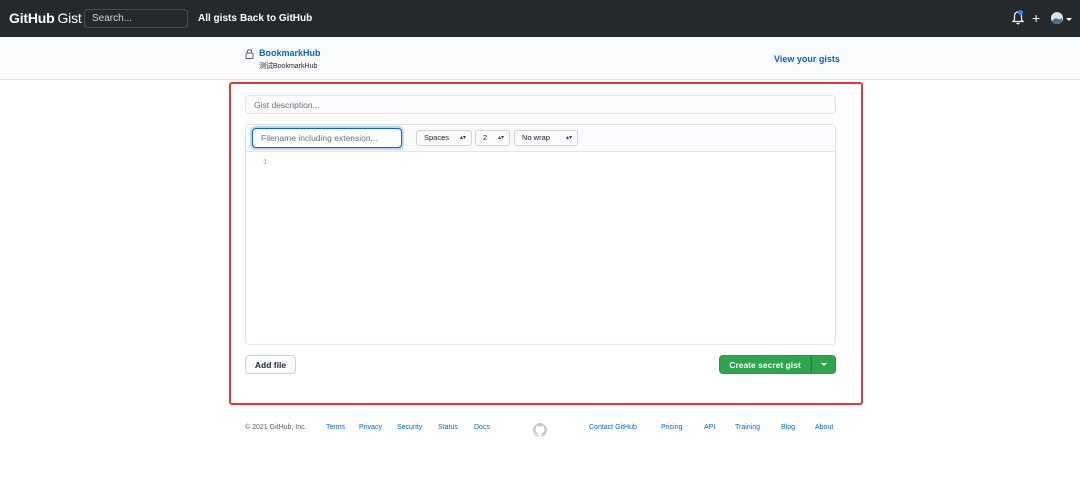 This screenshot has width=1080, height=501. I want to click on nav-back-to-github: Back to GitHub, so click(276, 18).